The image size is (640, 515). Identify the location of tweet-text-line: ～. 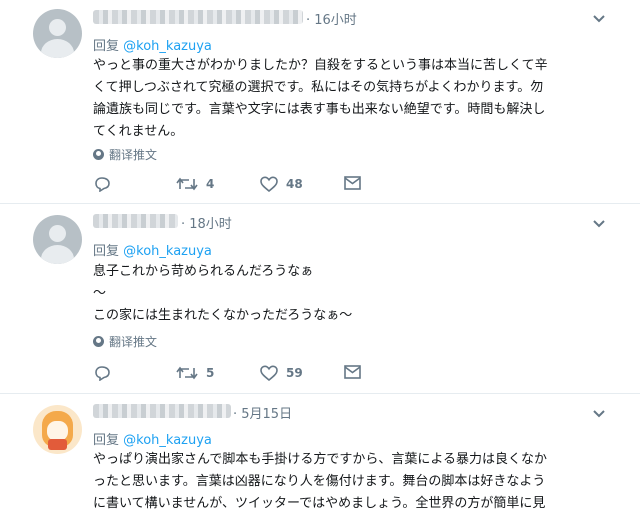
(100, 293).